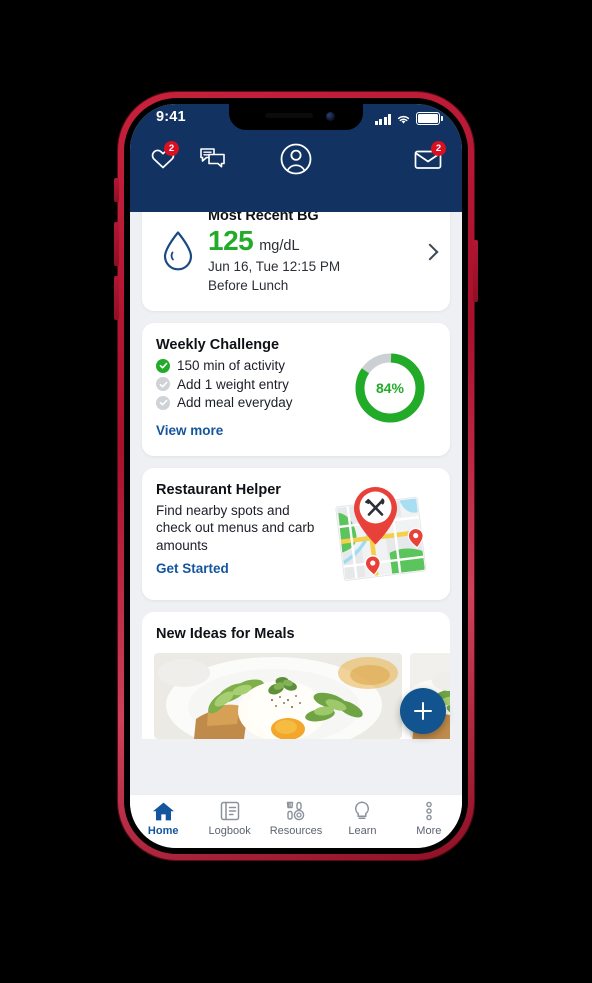 Image resolution: width=592 pixels, height=983 pixels. What do you see at coordinates (229, 831) in the screenshot?
I see `tab-label: Logbook` at bounding box center [229, 831].